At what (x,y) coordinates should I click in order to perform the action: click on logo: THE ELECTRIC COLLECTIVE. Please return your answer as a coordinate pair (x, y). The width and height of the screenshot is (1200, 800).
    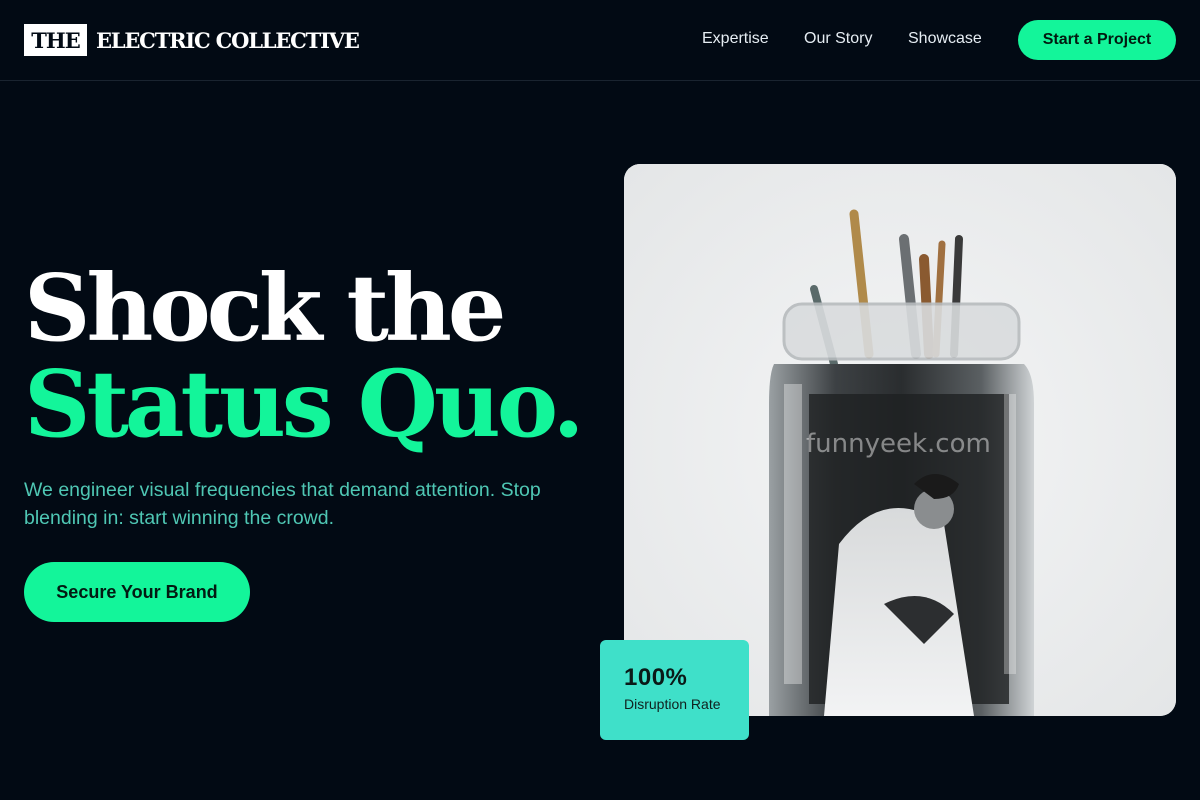
    Looking at the image, I should click on (192, 40).